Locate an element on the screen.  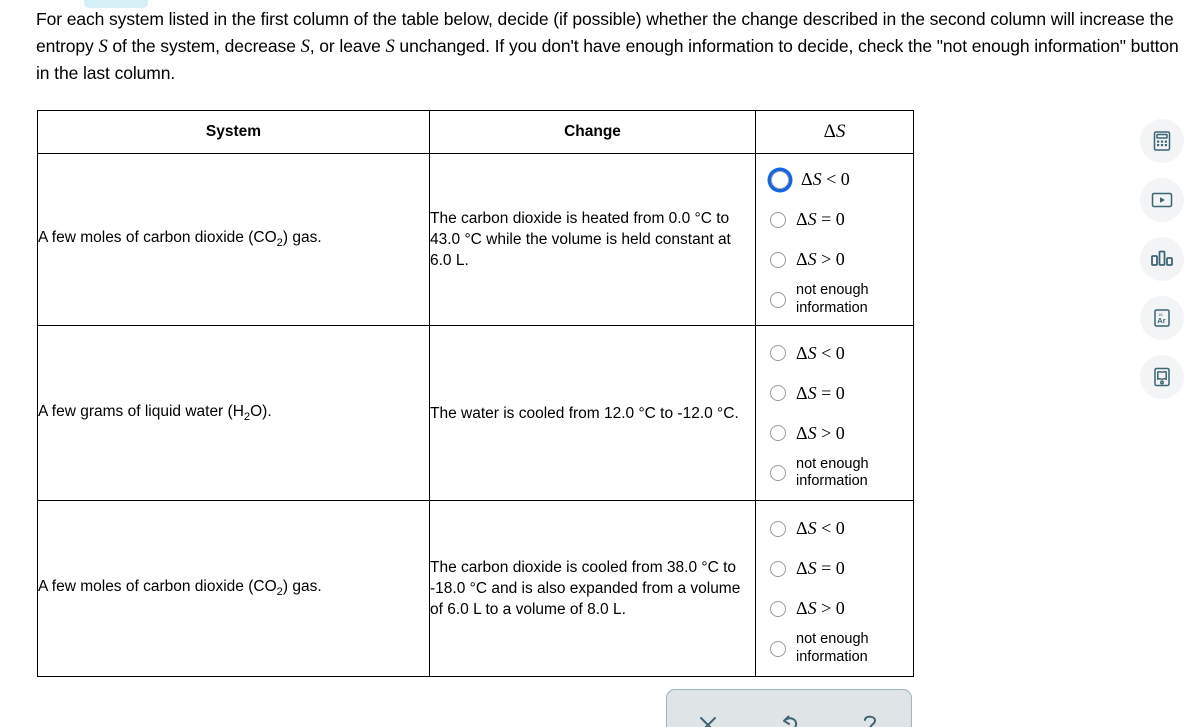
table-header: System Change ΔS is located at coordinates (475, 132).